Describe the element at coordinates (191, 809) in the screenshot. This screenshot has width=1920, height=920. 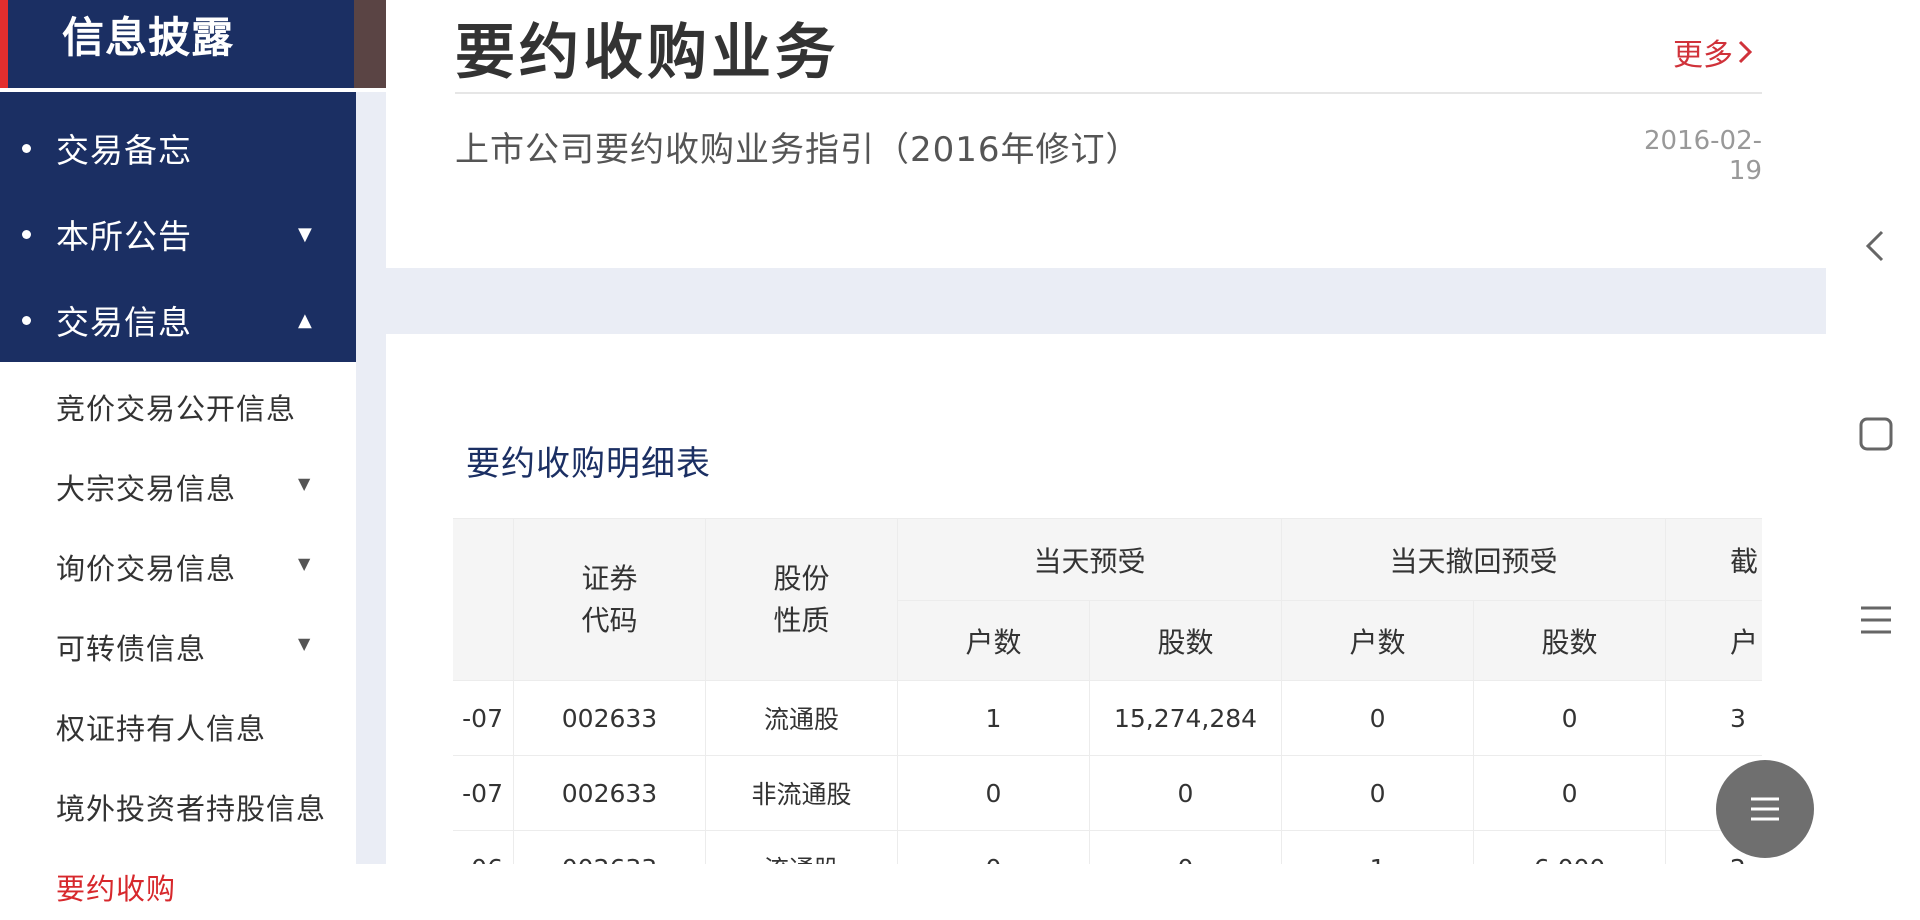
I see `sidebar-sub-label: 境外投资者持股信息` at that location.